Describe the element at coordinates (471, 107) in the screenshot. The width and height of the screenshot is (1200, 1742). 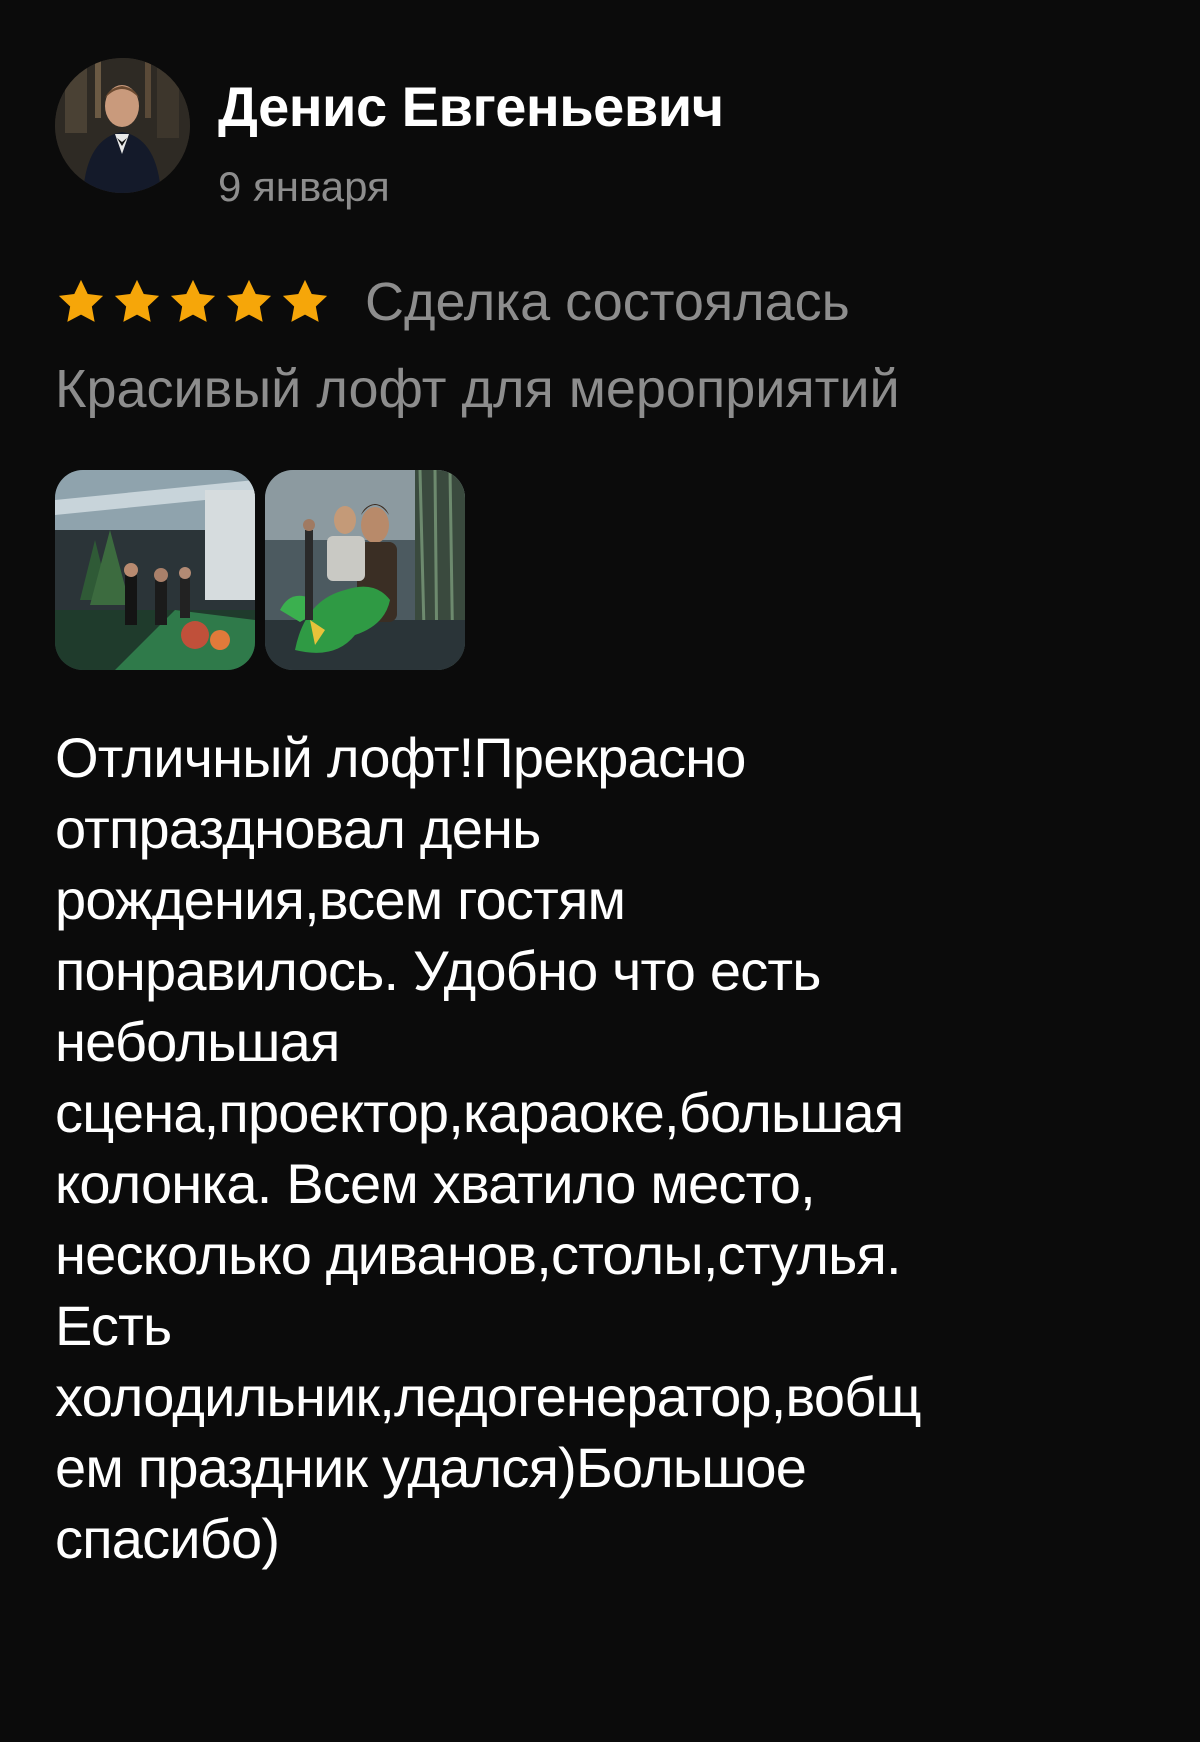
I see `author-name: Денис Евгеньевич` at that location.